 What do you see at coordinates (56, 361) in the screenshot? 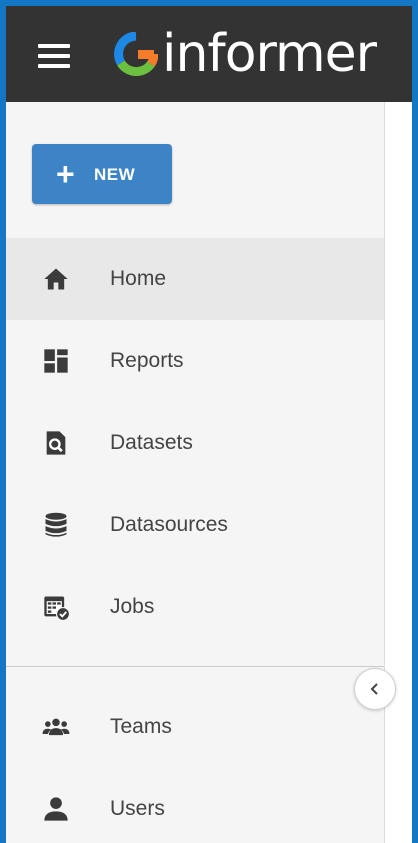
I see `reports-icon` at bounding box center [56, 361].